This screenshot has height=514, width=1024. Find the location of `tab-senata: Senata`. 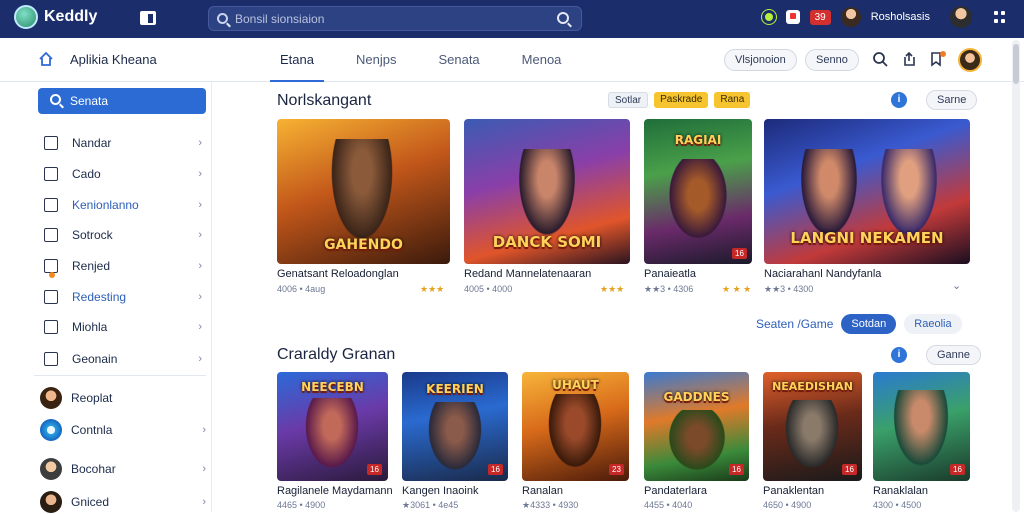

tab-senata: Senata is located at coordinates (458, 60).